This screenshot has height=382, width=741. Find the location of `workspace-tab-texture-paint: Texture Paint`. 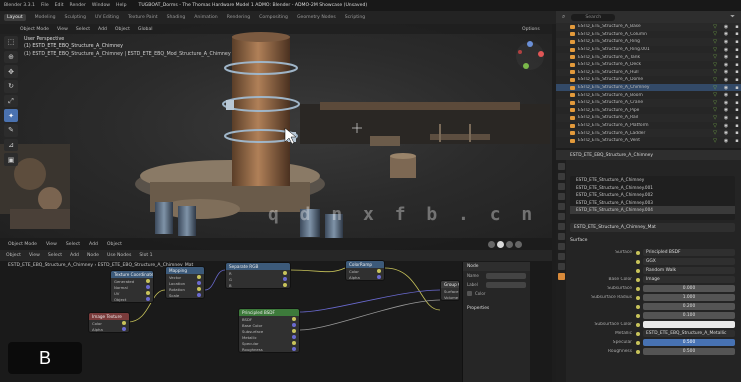

workspace-tab-texture-paint: Texture Paint is located at coordinates (143, 17).